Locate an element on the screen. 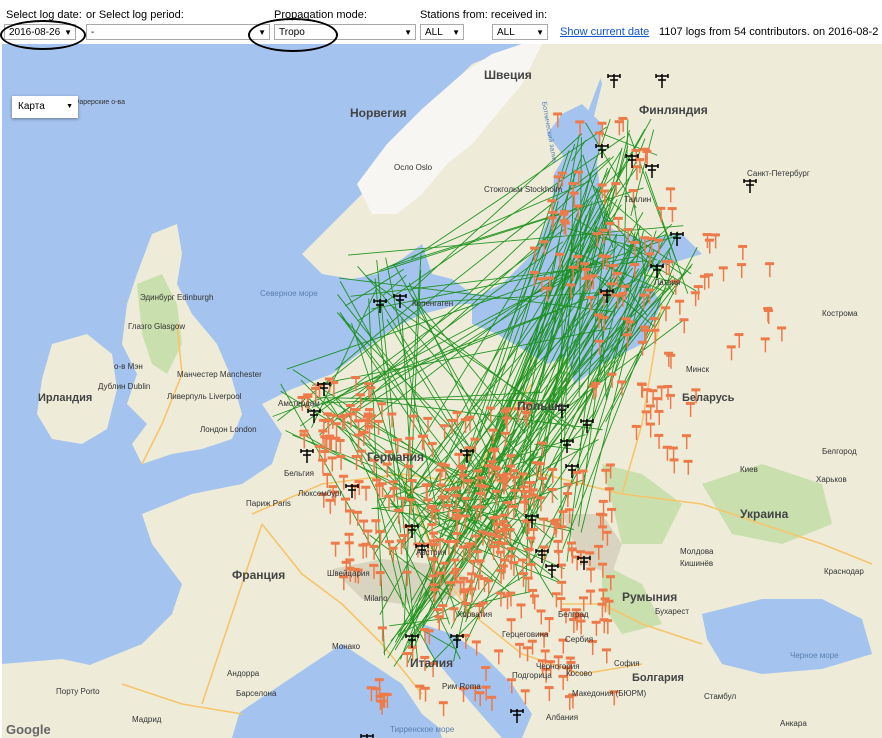  place-label: Краснодар is located at coordinates (844, 571).